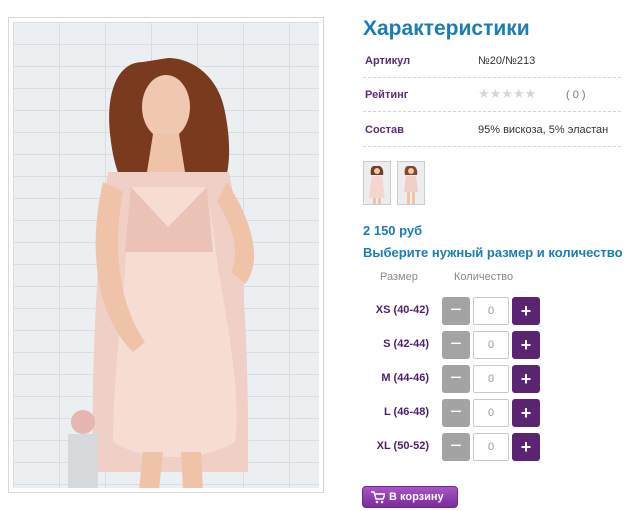 This screenshot has width=627, height=511. I want to click on decrease-m-button: −, so click(456, 379).